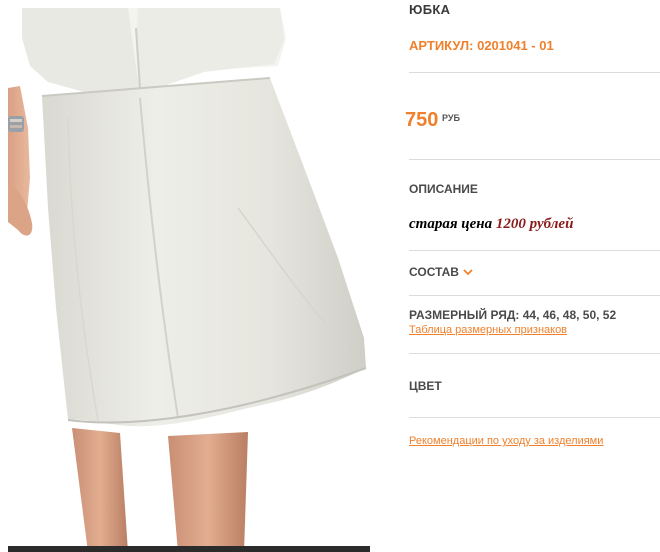 The height and width of the screenshot is (552, 660). I want to click on product-article: АРТИКУЛ: 0201041 - 01, so click(481, 45).